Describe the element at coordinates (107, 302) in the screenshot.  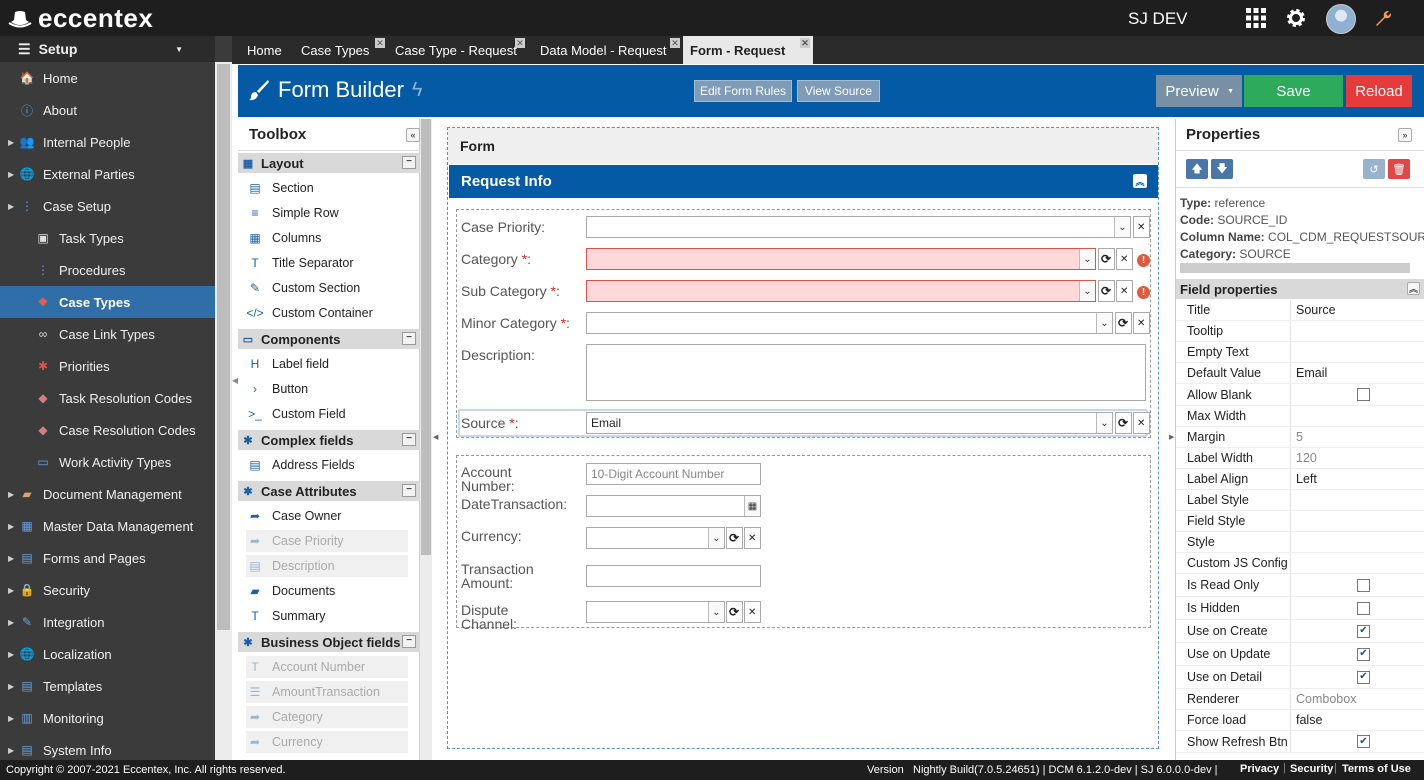
I see `sidebar-item-case-types: ❖ Case Types` at that location.